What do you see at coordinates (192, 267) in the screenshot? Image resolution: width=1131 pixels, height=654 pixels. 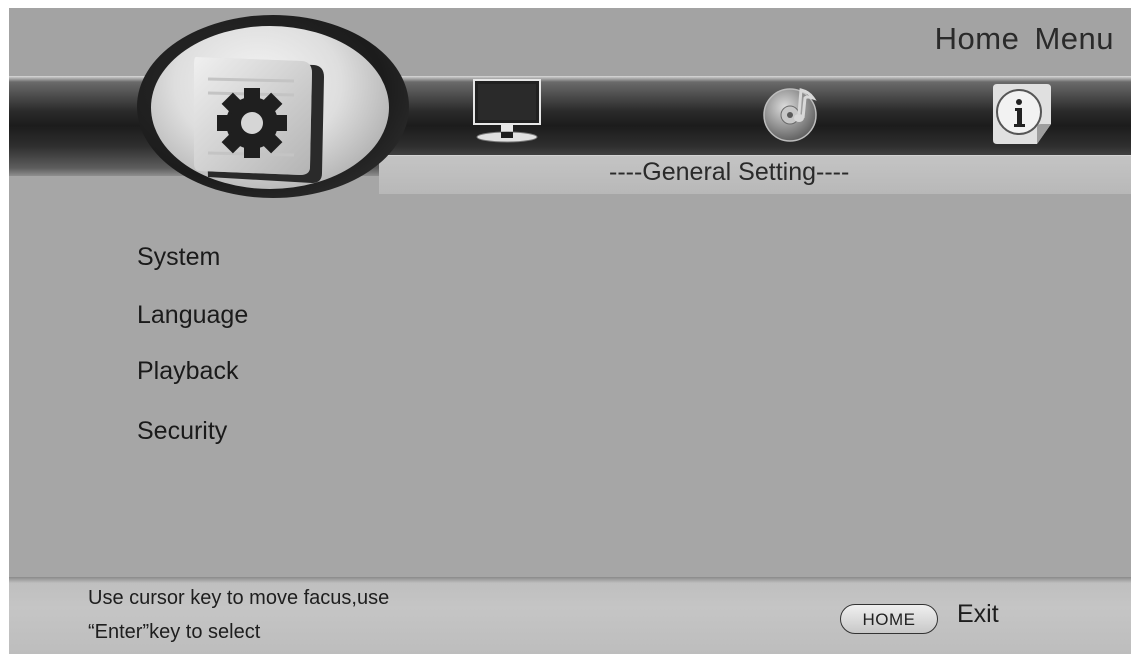 I see `menu-item-system: System` at bounding box center [192, 267].